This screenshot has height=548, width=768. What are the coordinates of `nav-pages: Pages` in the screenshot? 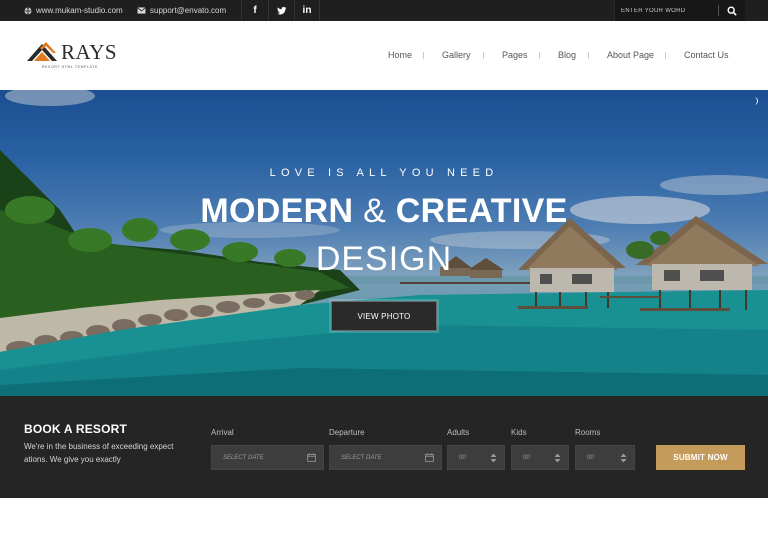 It's located at (515, 55).